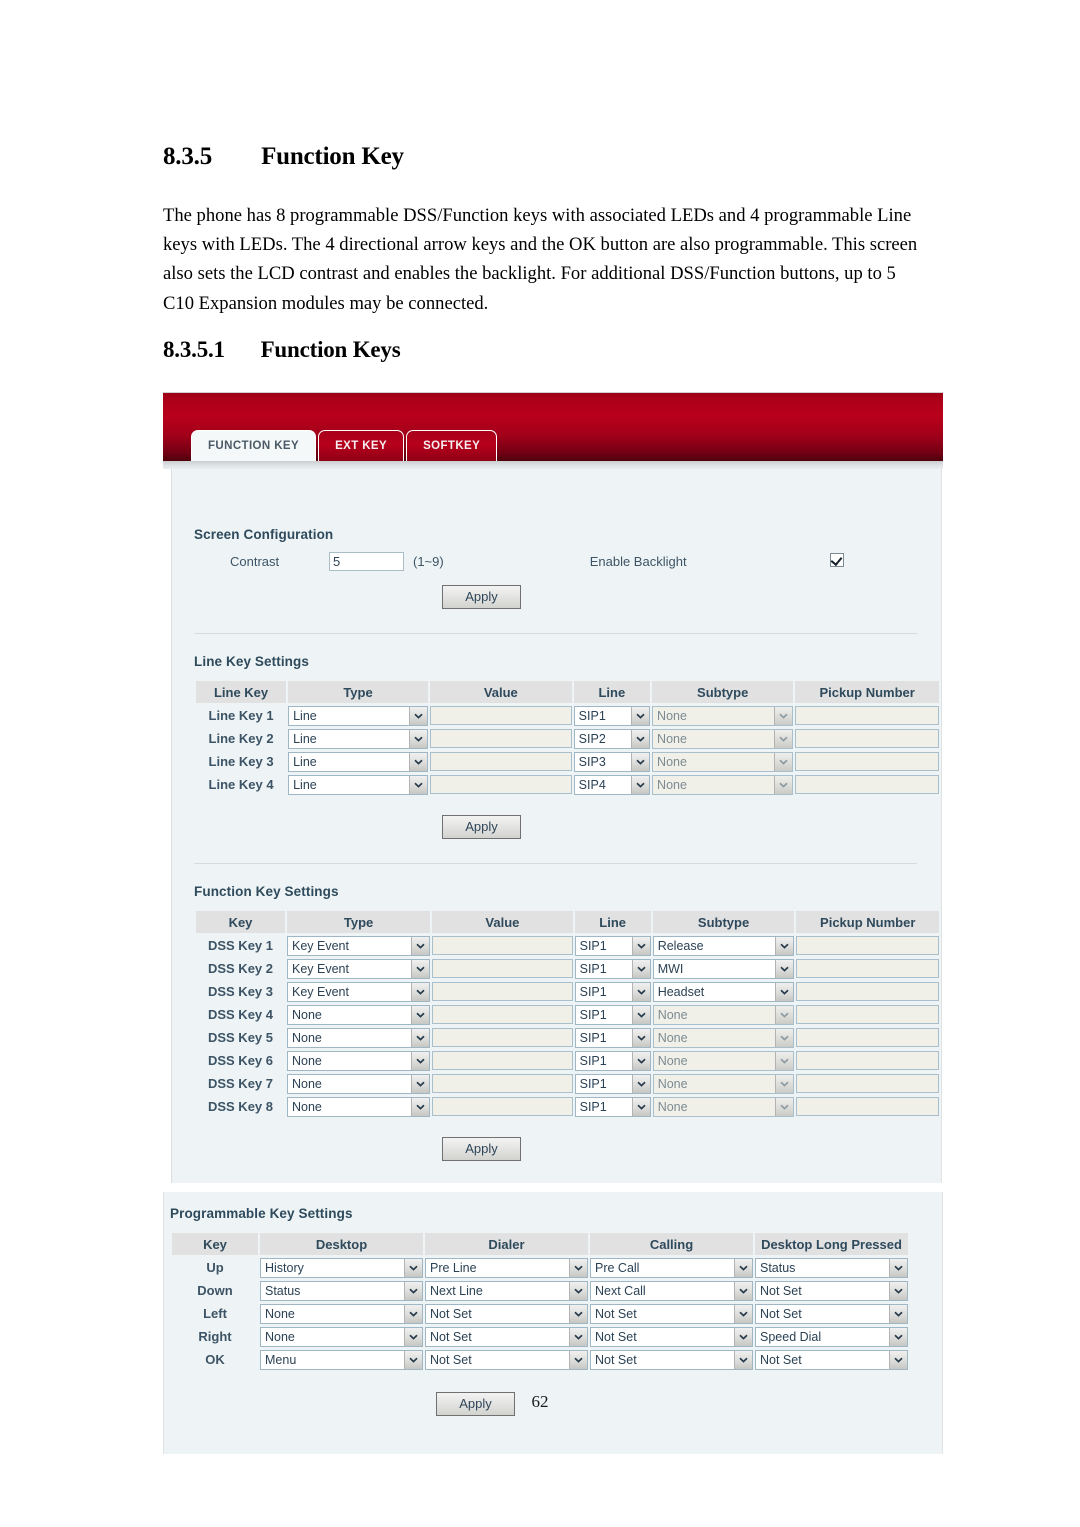 The height and width of the screenshot is (1527, 1080). I want to click on screen-config-apply-wrap: Apply, so click(481, 597).